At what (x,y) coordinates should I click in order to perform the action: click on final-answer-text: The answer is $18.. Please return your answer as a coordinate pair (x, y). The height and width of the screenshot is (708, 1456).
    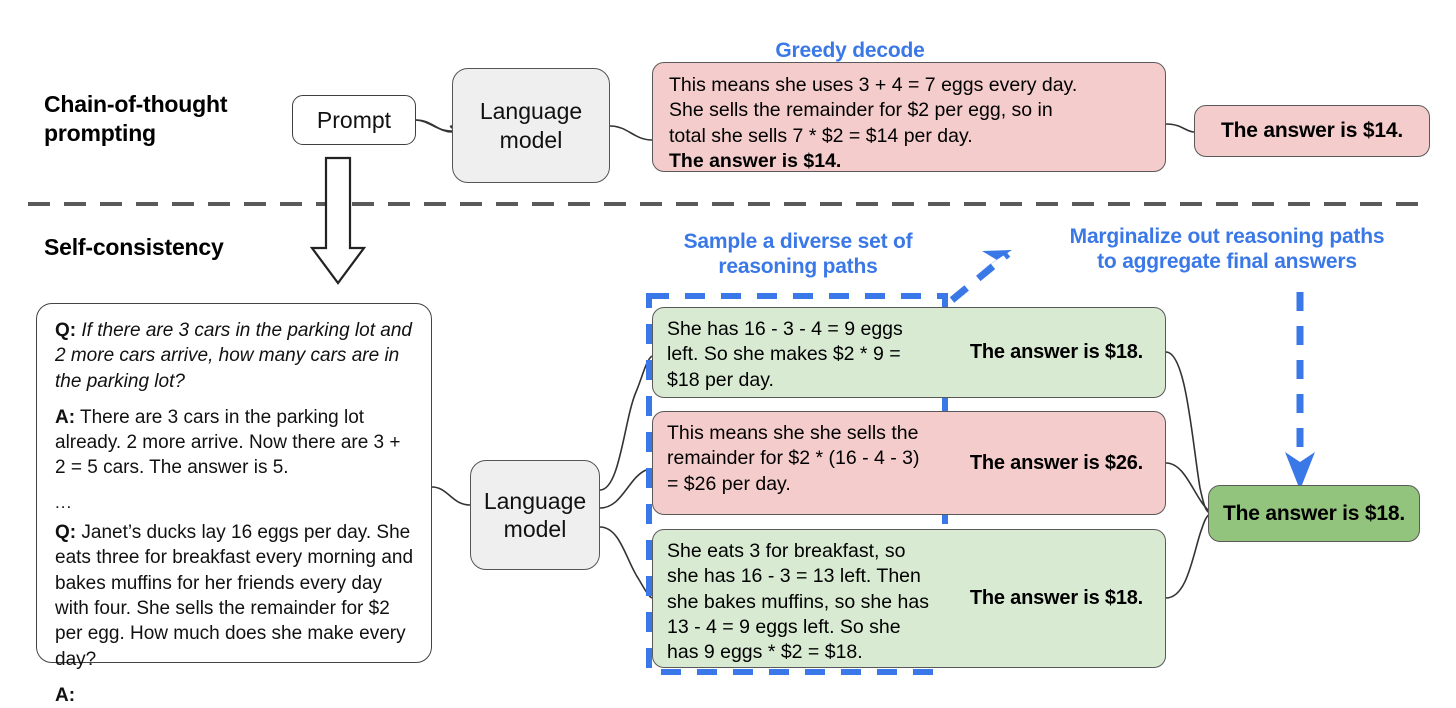
    Looking at the image, I should click on (1314, 513).